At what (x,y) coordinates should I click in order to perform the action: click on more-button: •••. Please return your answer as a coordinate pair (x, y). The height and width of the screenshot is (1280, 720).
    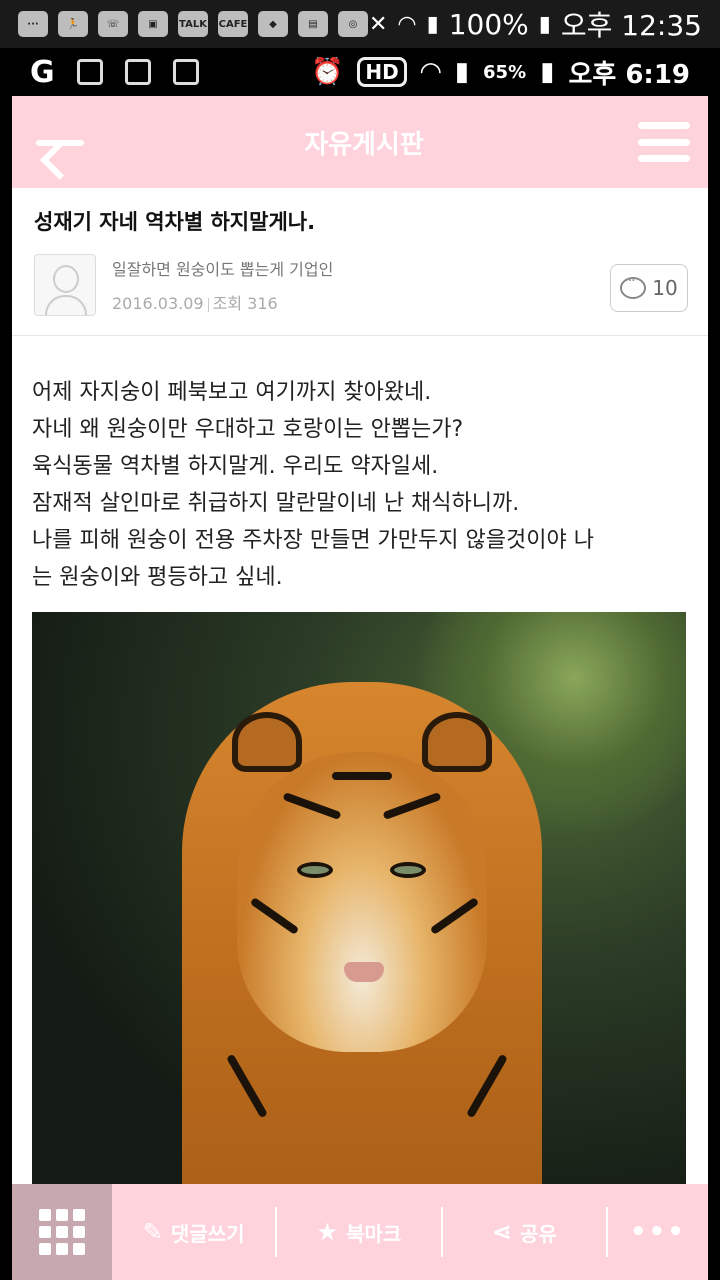
    Looking at the image, I should click on (658, 1232).